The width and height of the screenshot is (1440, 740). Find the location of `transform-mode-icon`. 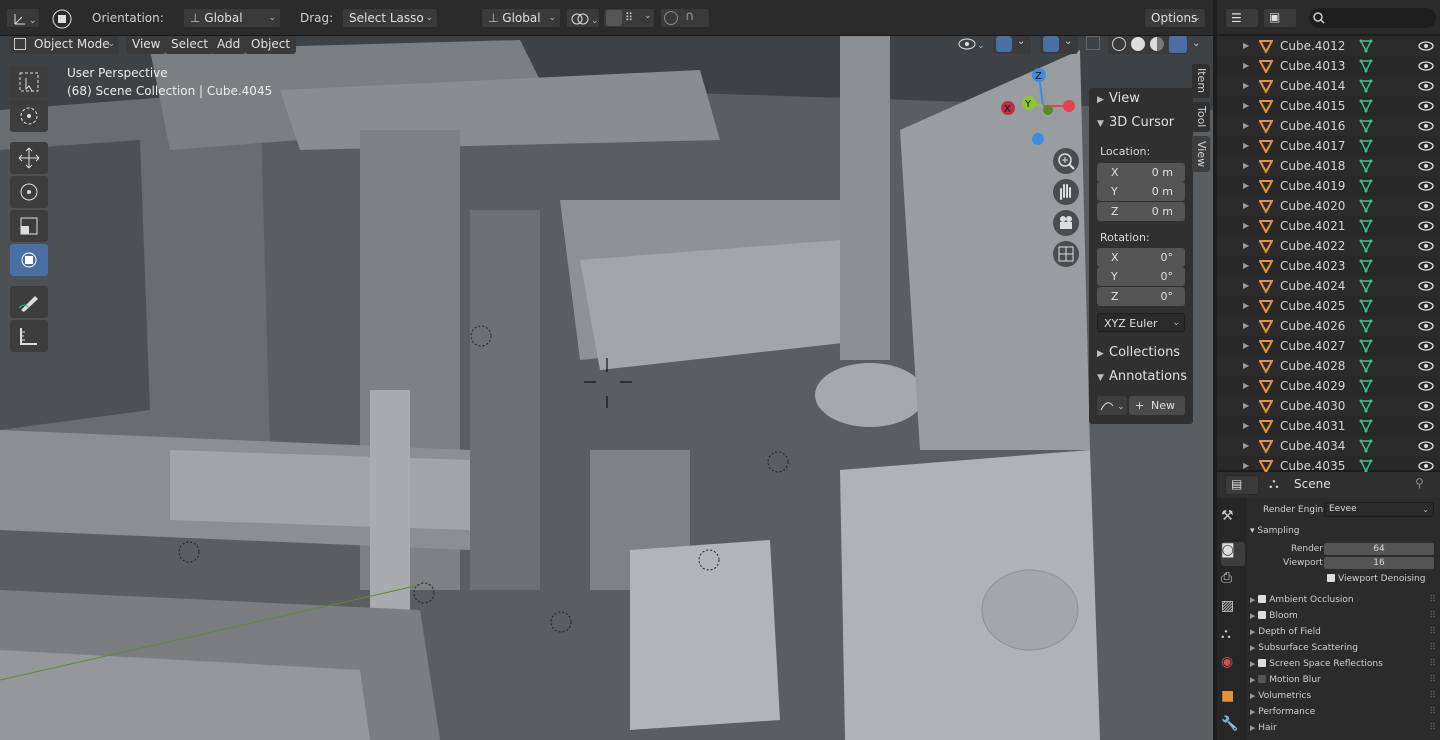

transform-mode-icon is located at coordinates (62, 19).